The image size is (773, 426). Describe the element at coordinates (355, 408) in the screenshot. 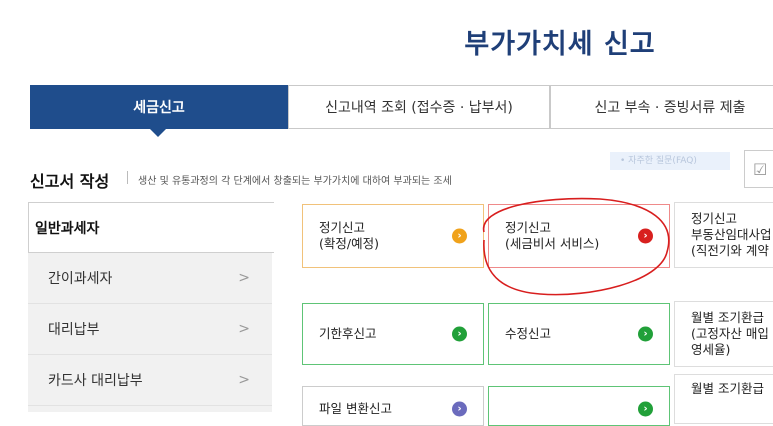

I see `card-label: 파일 변환신고` at that location.